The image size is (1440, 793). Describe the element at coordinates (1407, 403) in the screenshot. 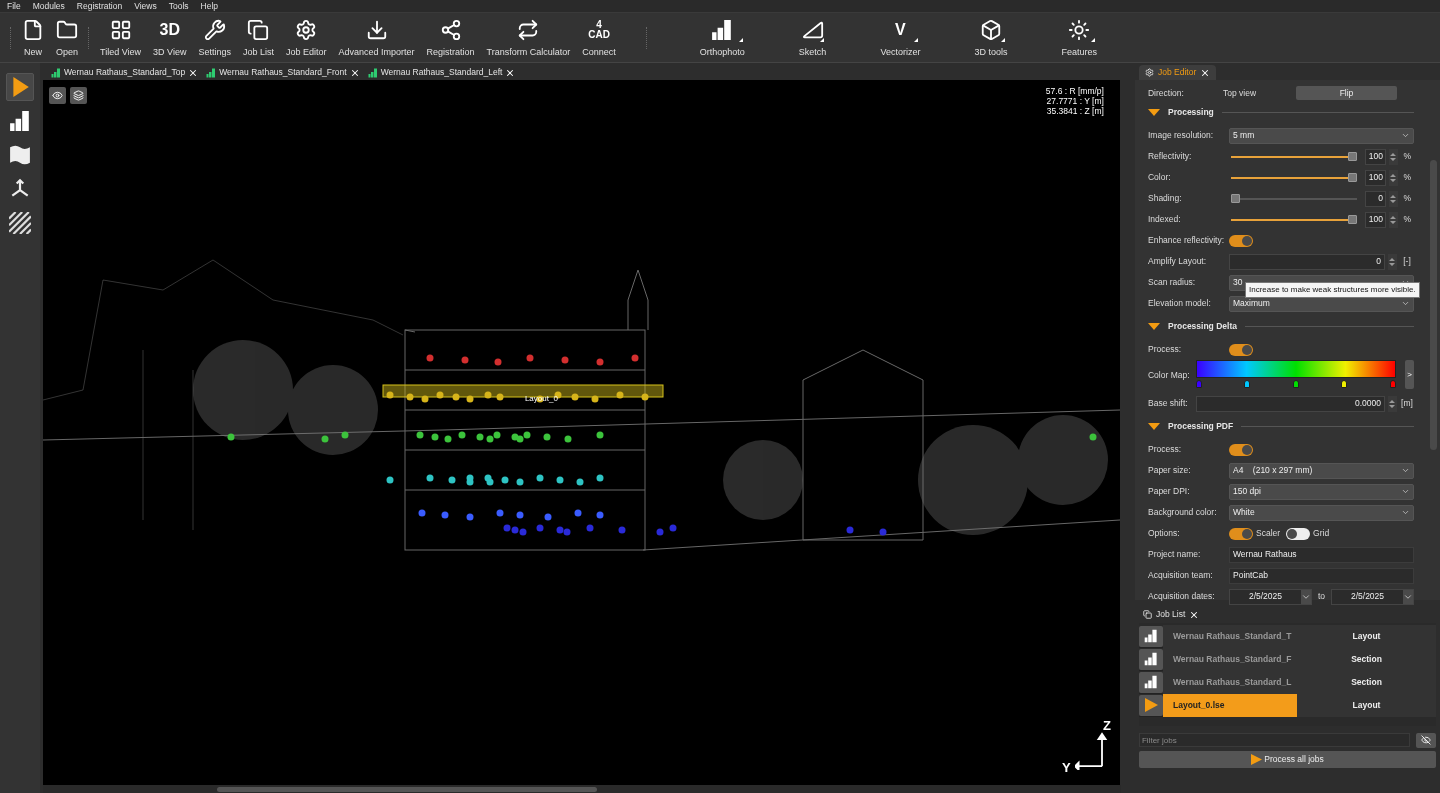

I see `unit-label: [m]` at that location.